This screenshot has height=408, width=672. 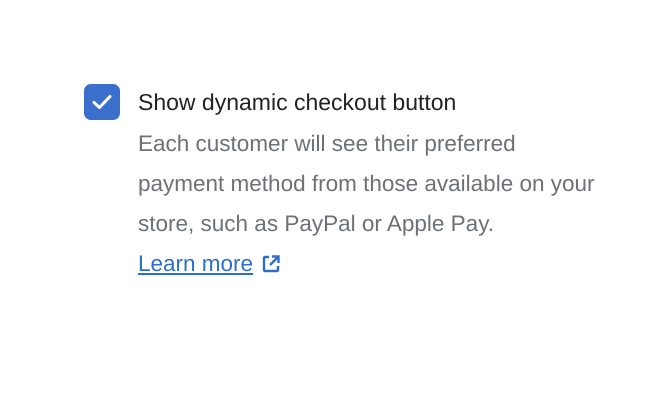 I want to click on checkmark-icon, so click(x=102, y=102).